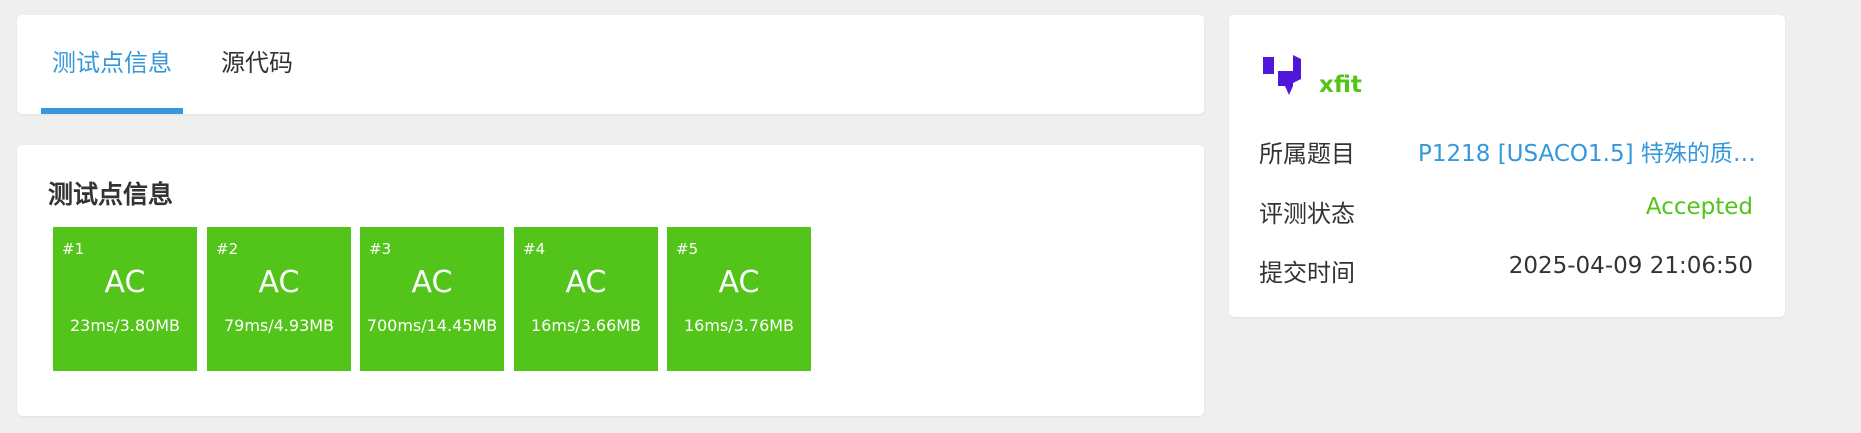  I want to click on testcase-1: #1 AC 23ms/3.80MB, so click(125, 299).